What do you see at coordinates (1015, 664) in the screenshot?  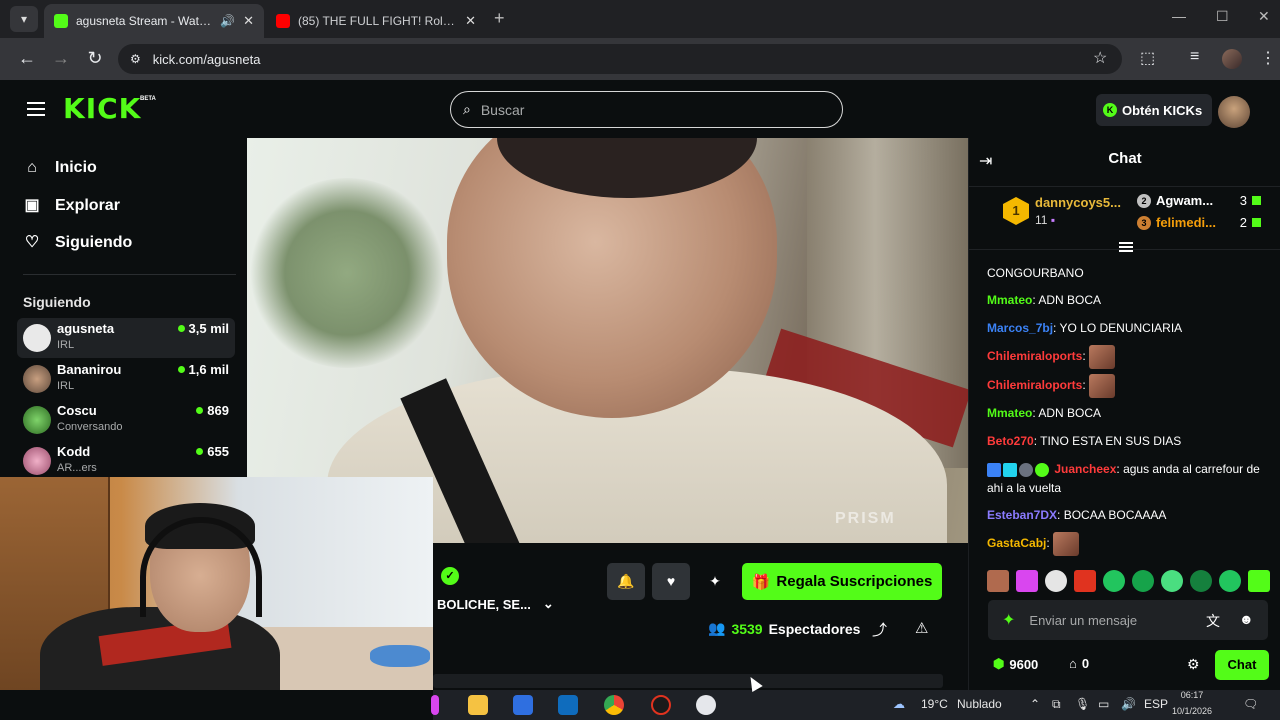 I see `channel-points: ⬢ 9600` at bounding box center [1015, 664].